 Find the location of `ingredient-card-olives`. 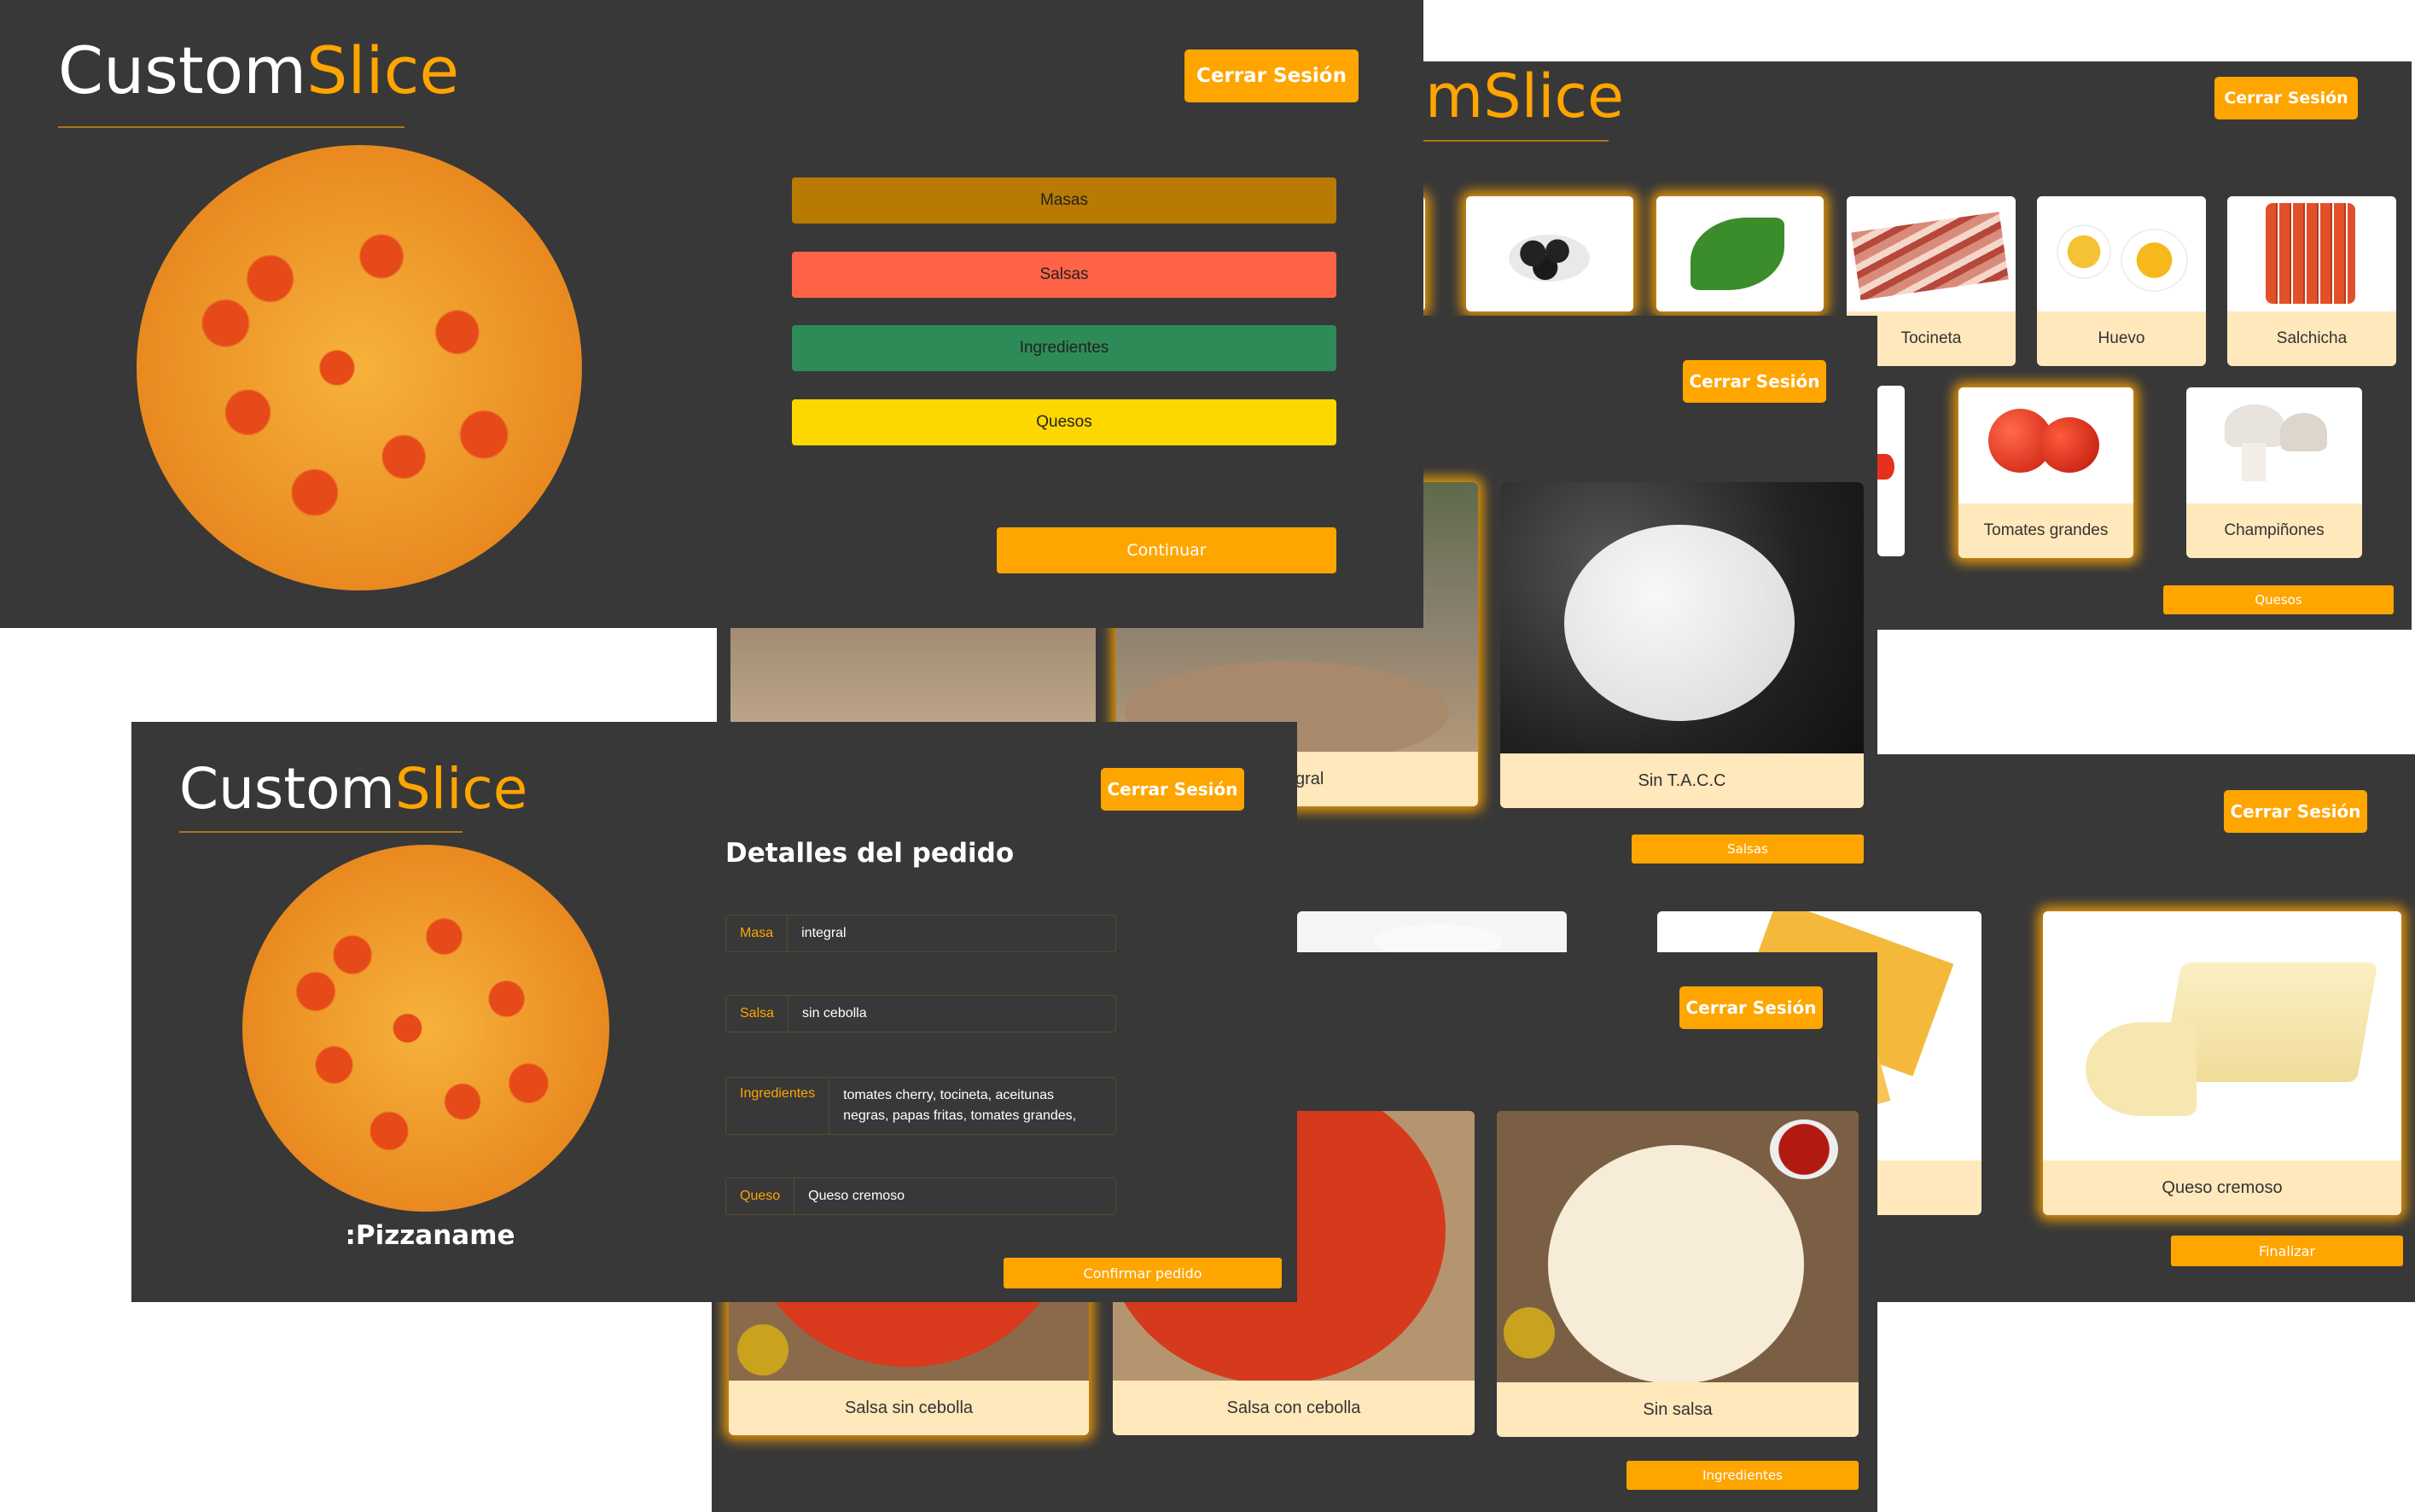

ingredient-card-olives is located at coordinates (1549, 253).